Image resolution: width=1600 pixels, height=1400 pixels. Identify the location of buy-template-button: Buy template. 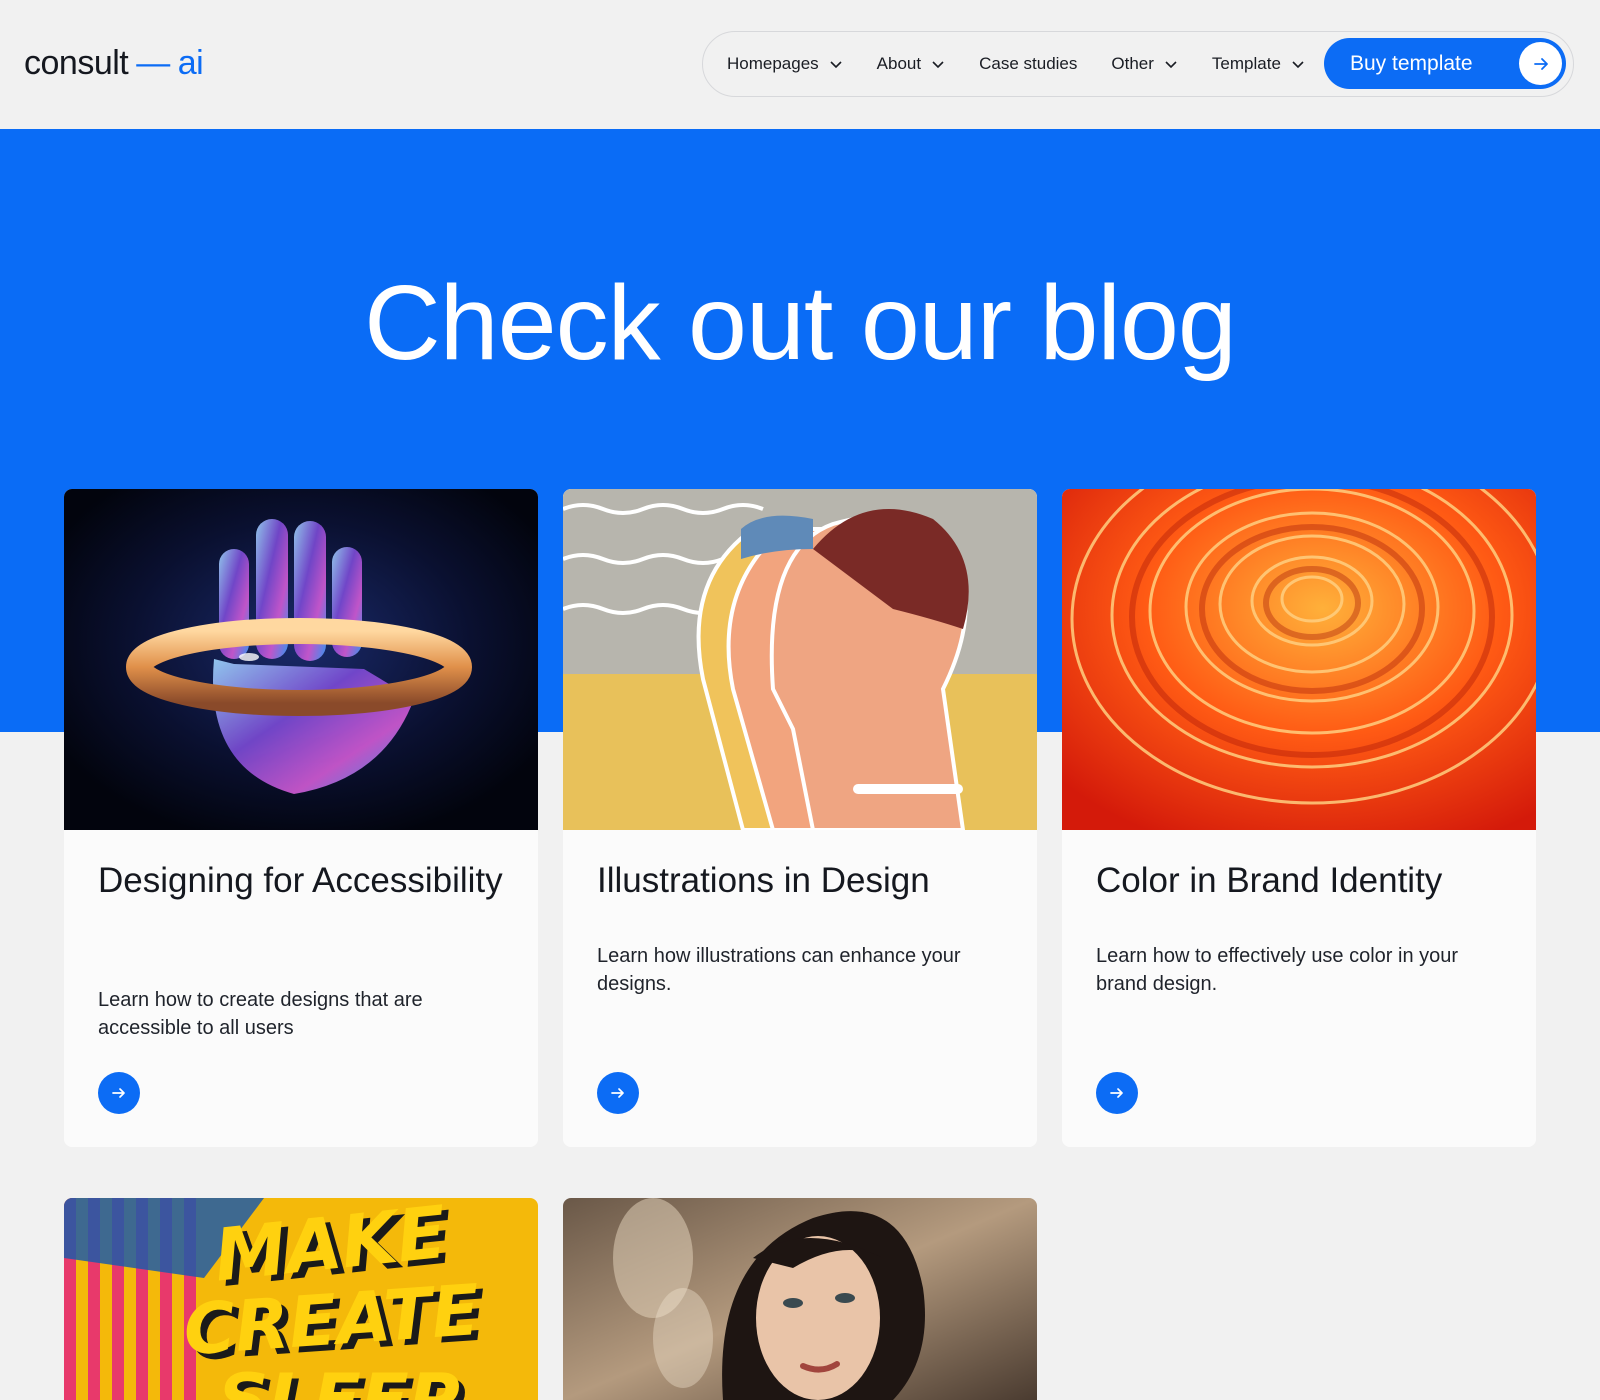
(1445, 63).